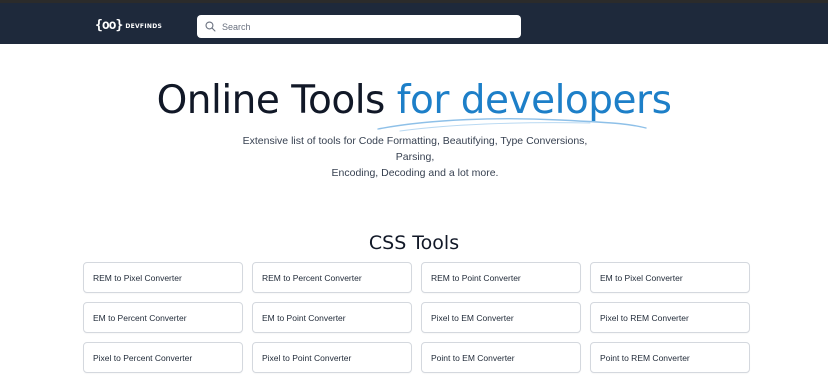  What do you see at coordinates (641, 277) in the screenshot?
I see `tool-label: EM to Pixel Converter` at bounding box center [641, 277].